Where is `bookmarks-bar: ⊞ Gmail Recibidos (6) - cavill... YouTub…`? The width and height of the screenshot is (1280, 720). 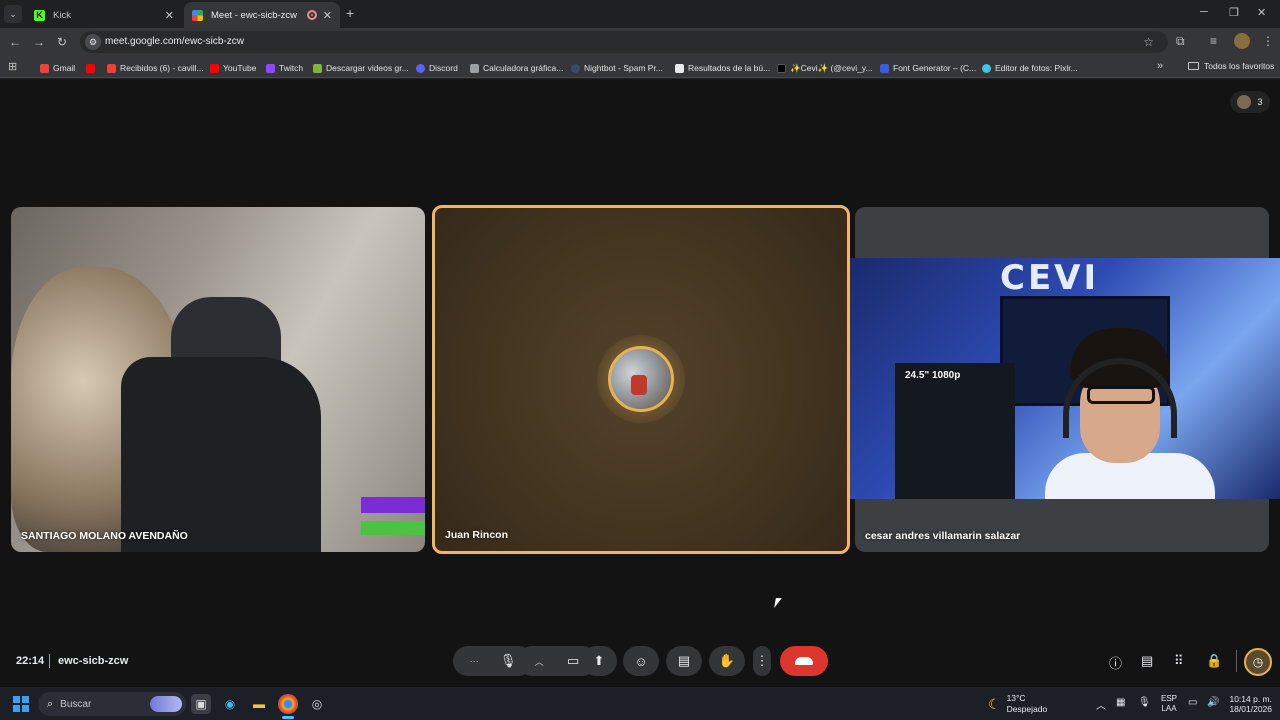 bookmarks-bar: ⊞ Gmail Recibidos (6) - cavill... YouTub… is located at coordinates (640, 67).